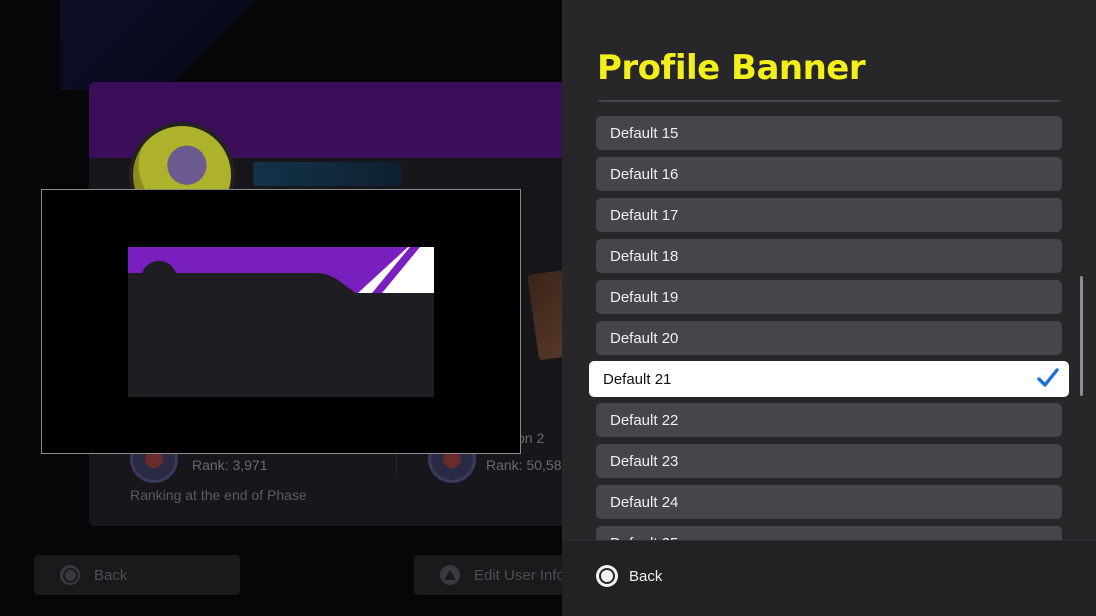  What do you see at coordinates (829, 461) in the screenshot?
I see `list-item: Default 23` at bounding box center [829, 461].